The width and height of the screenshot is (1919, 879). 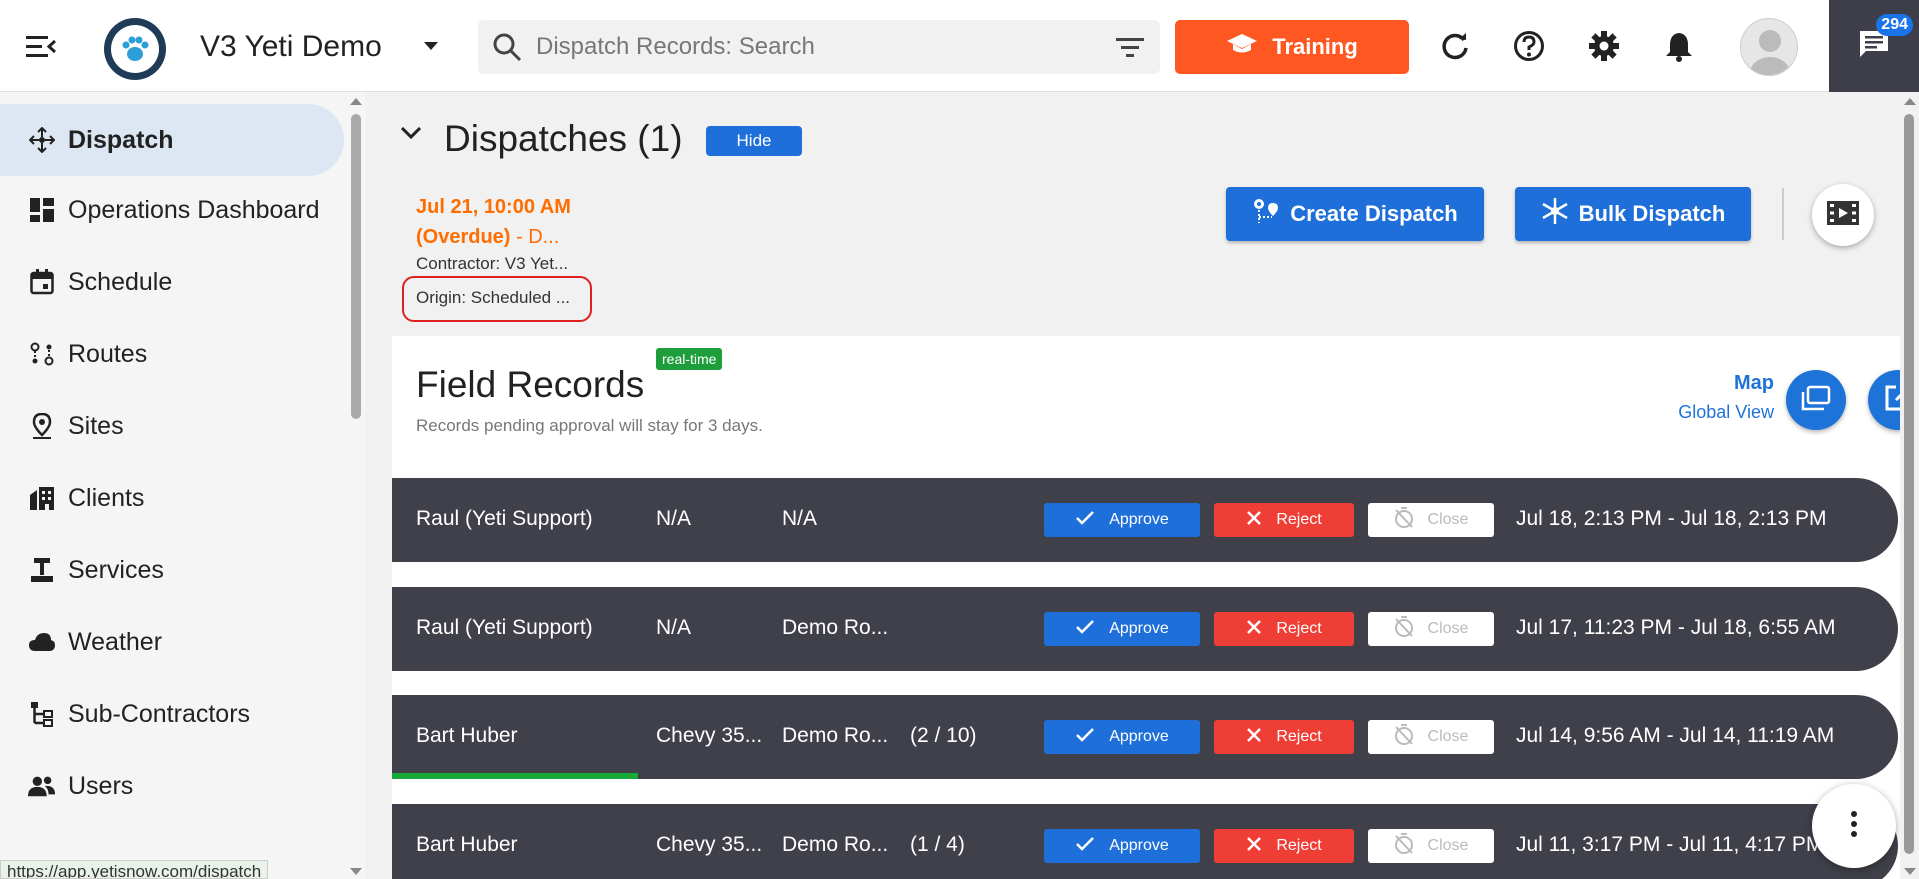 I want to click on sidebar-item-operations-dashboard: Operations Dashboard, so click(x=173, y=210).